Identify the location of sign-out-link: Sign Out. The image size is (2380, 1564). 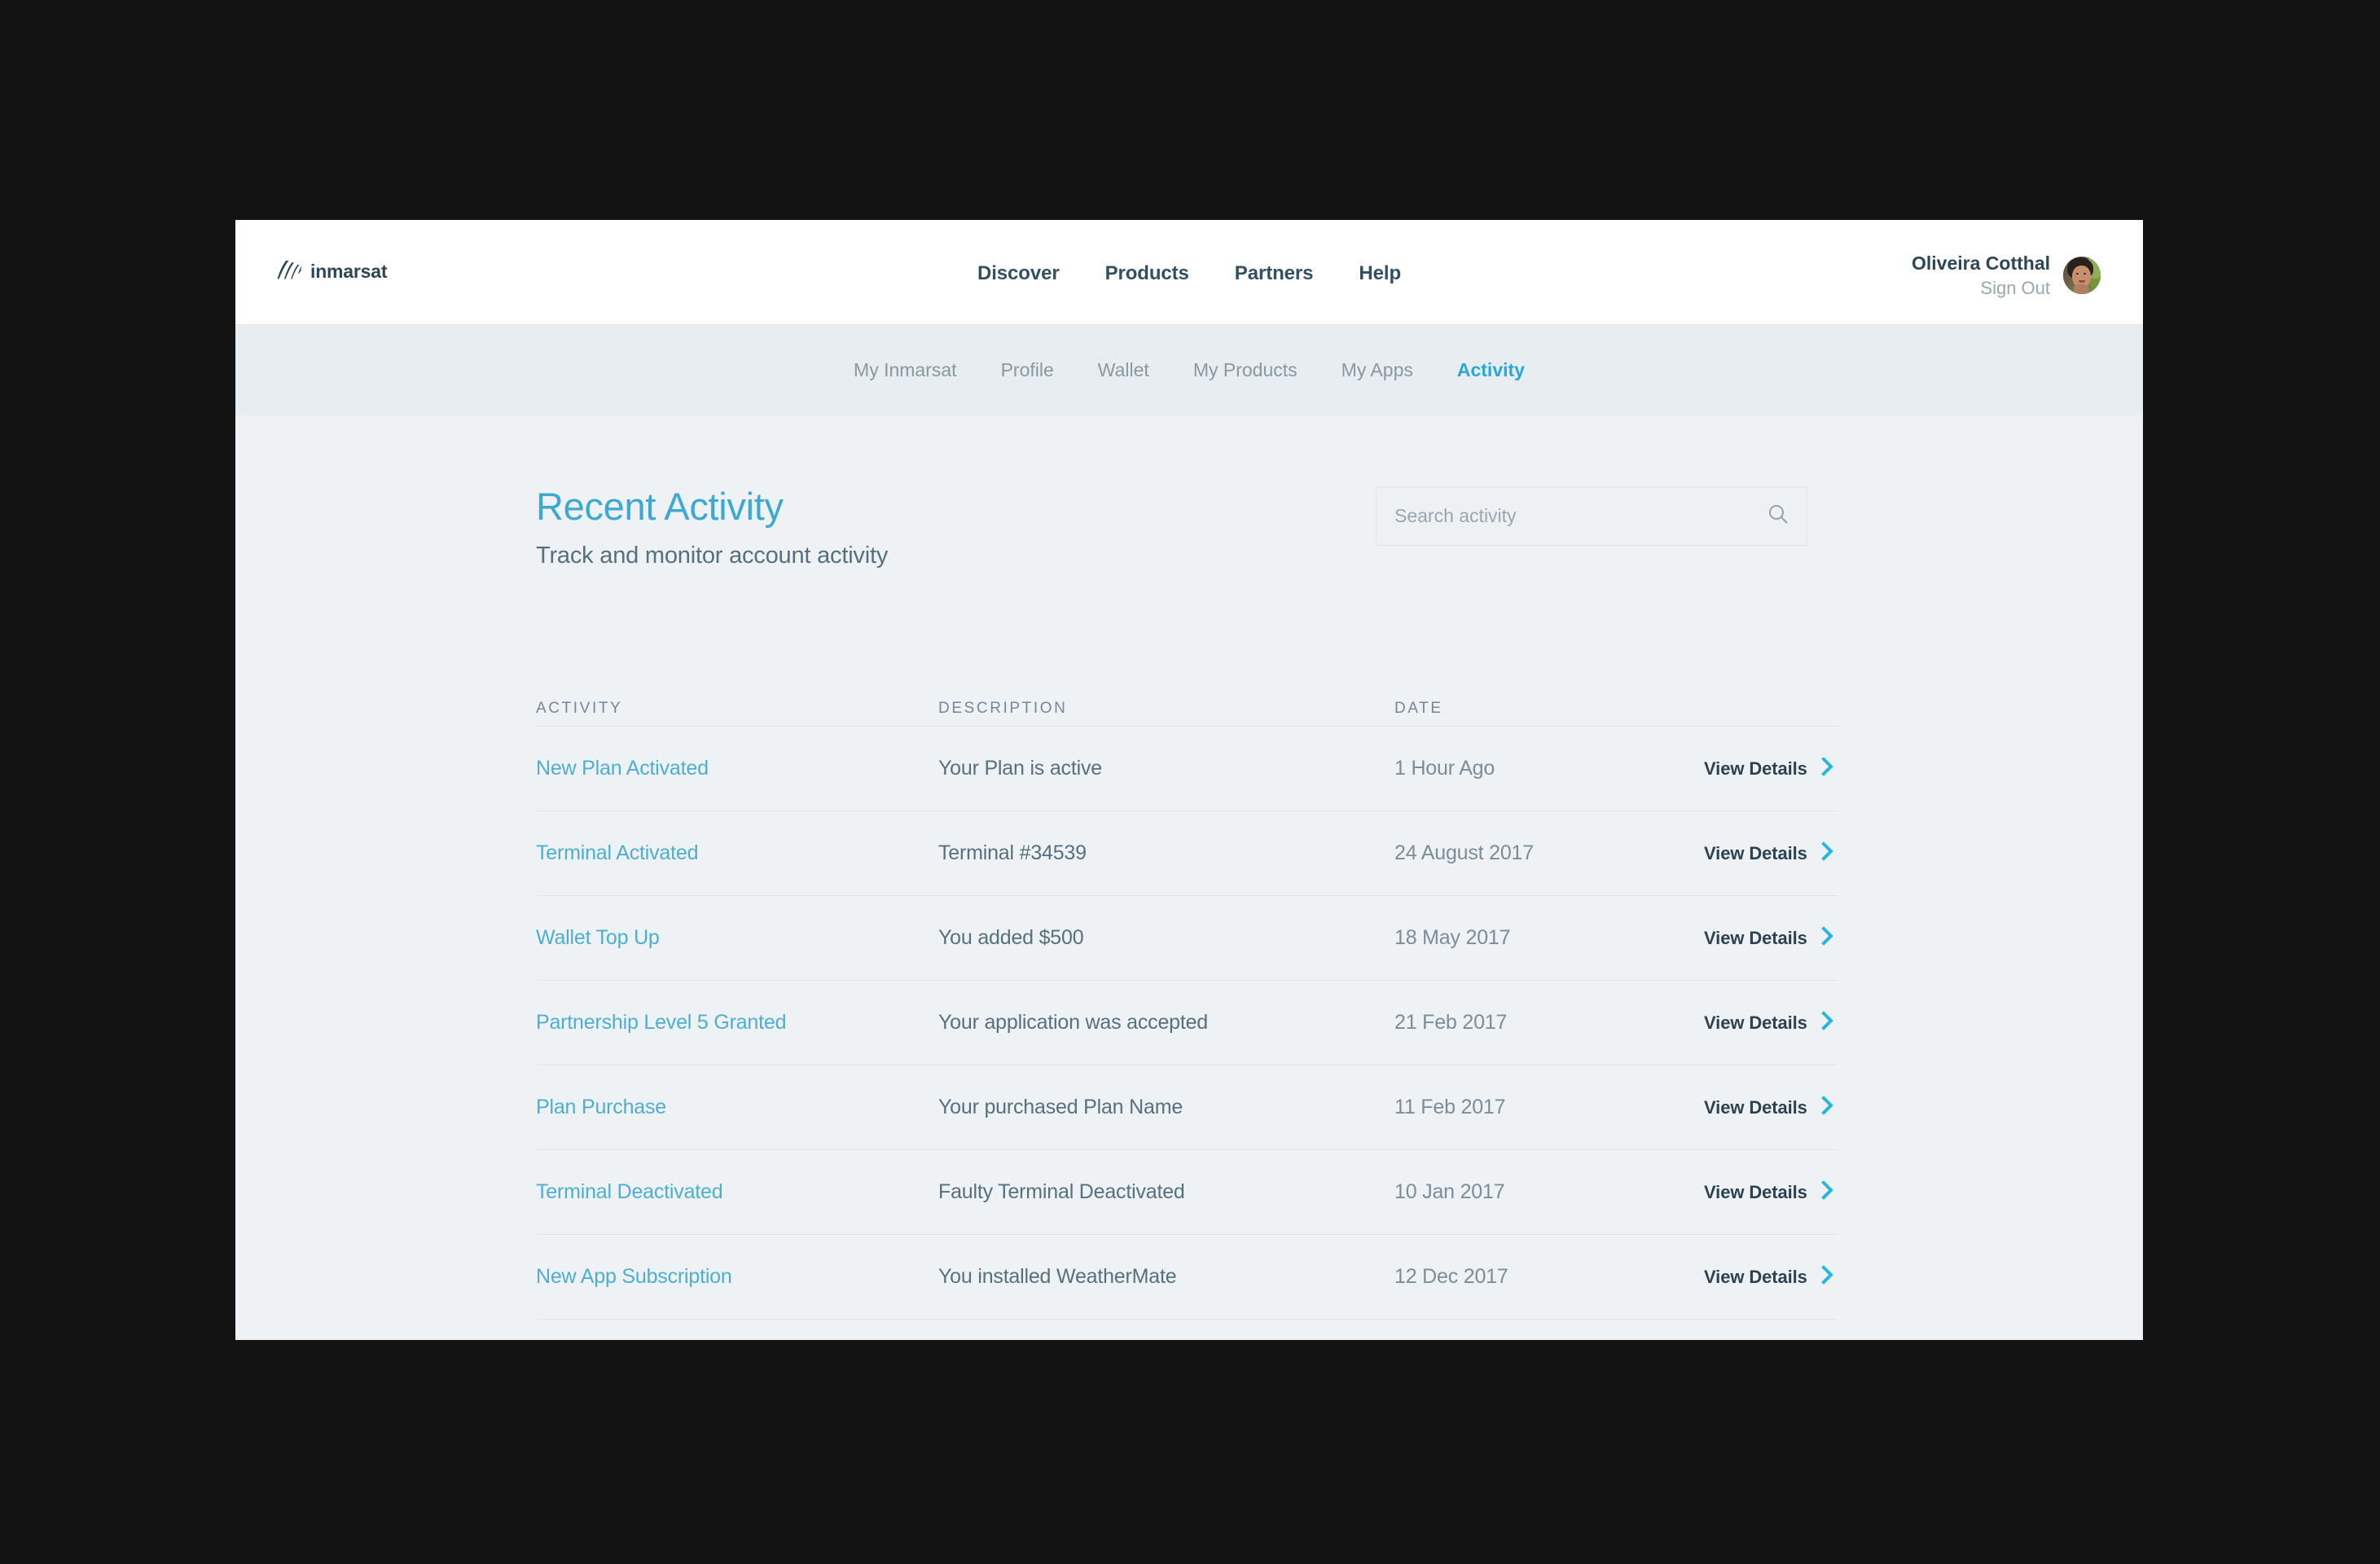
(1981, 288).